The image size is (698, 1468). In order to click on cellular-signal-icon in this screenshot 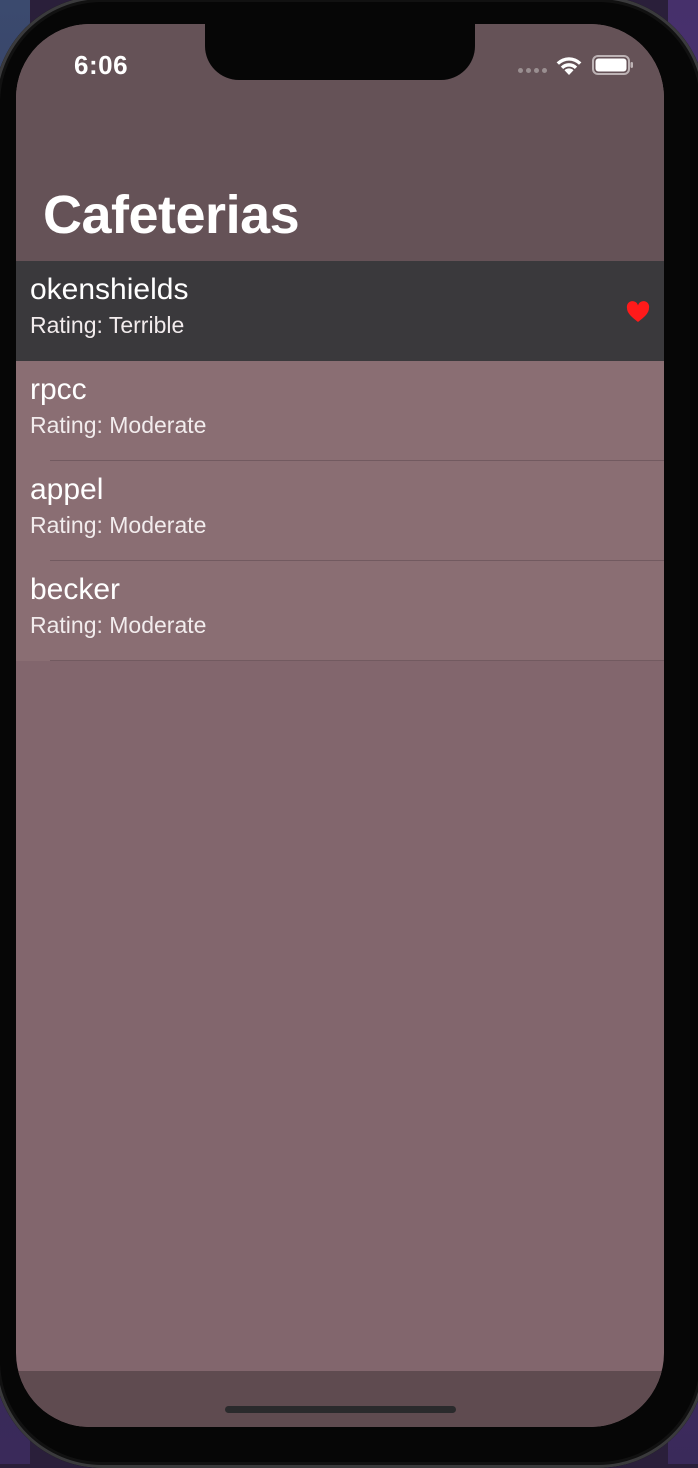, I will do `click(533, 71)`.